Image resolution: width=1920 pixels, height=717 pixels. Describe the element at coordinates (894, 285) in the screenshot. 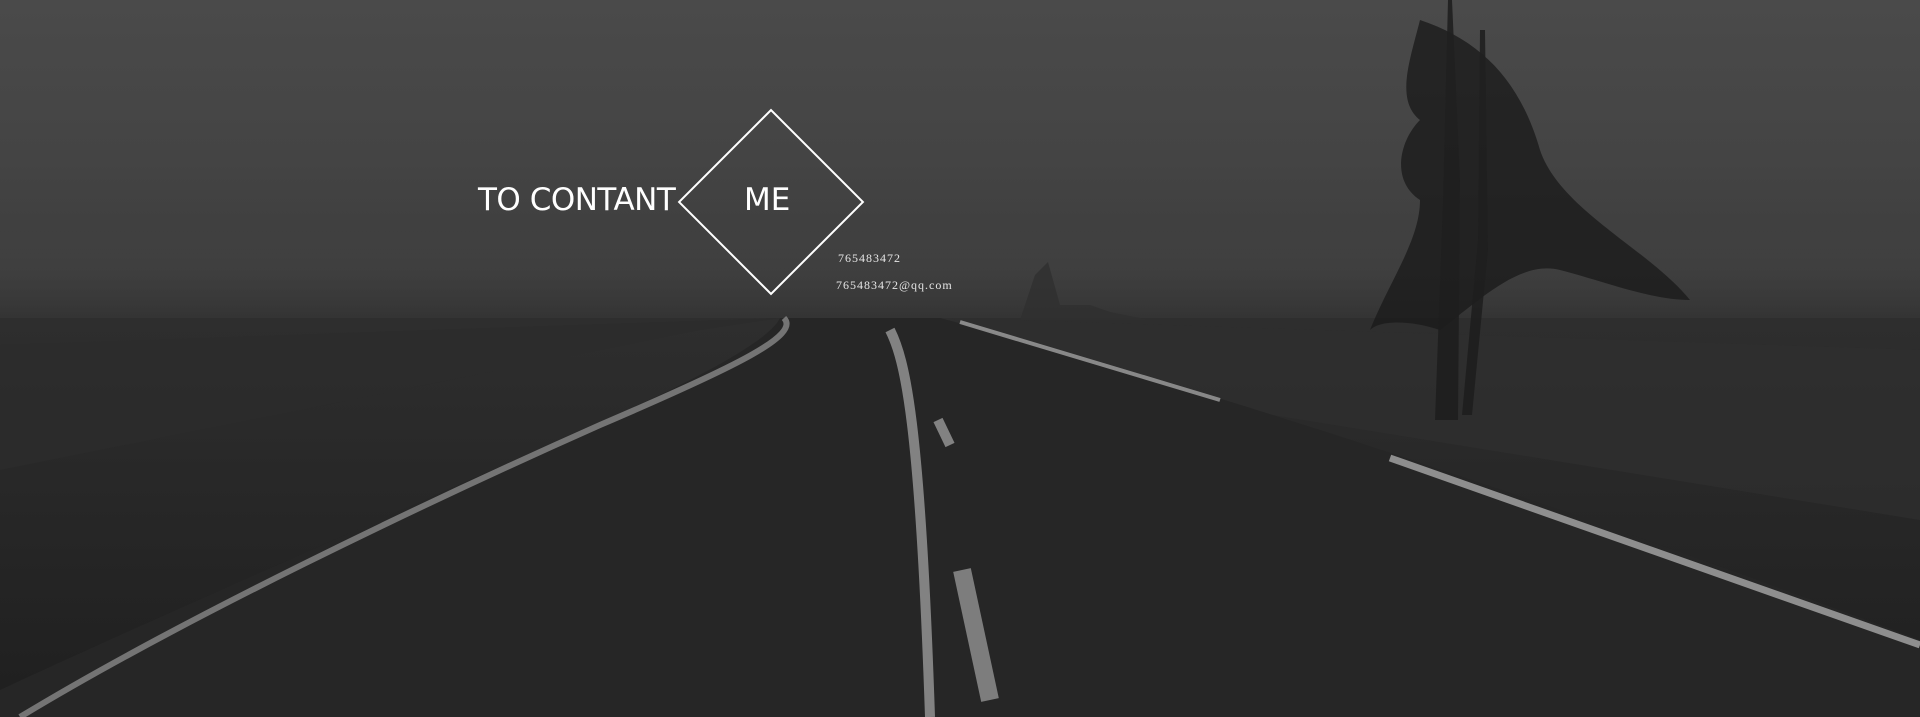

I see `contact-email: 765483472@qq.com` at that location.